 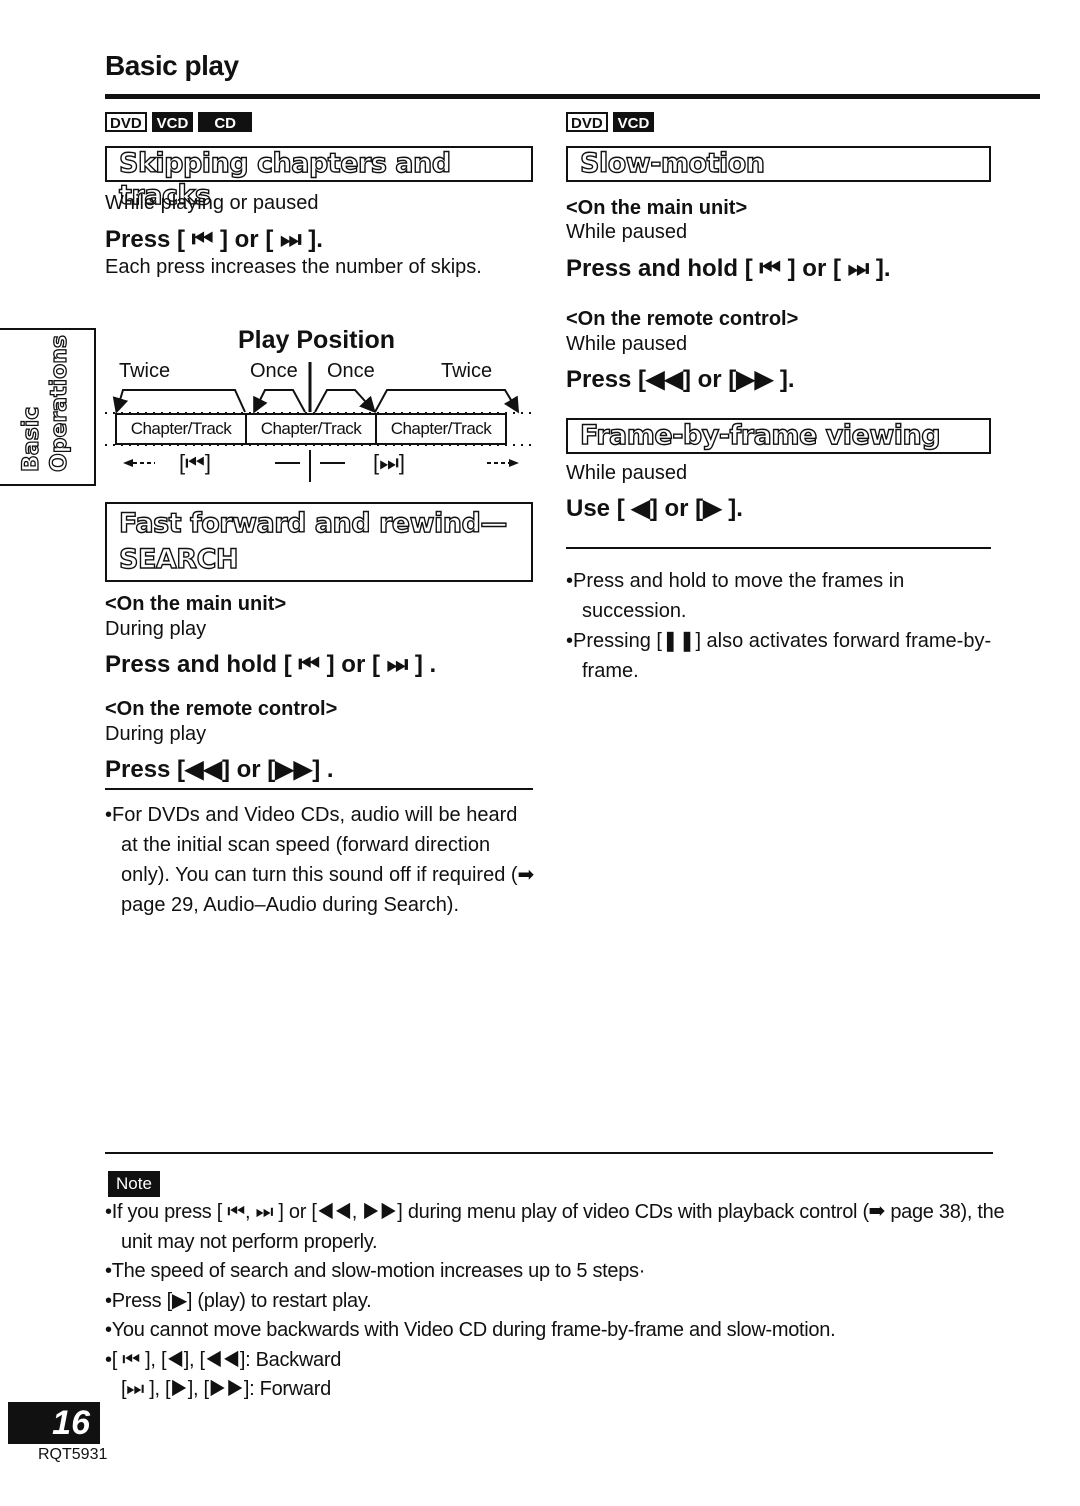 I want to click on track-next: Chapter/Track, so click(x=441, y=429).